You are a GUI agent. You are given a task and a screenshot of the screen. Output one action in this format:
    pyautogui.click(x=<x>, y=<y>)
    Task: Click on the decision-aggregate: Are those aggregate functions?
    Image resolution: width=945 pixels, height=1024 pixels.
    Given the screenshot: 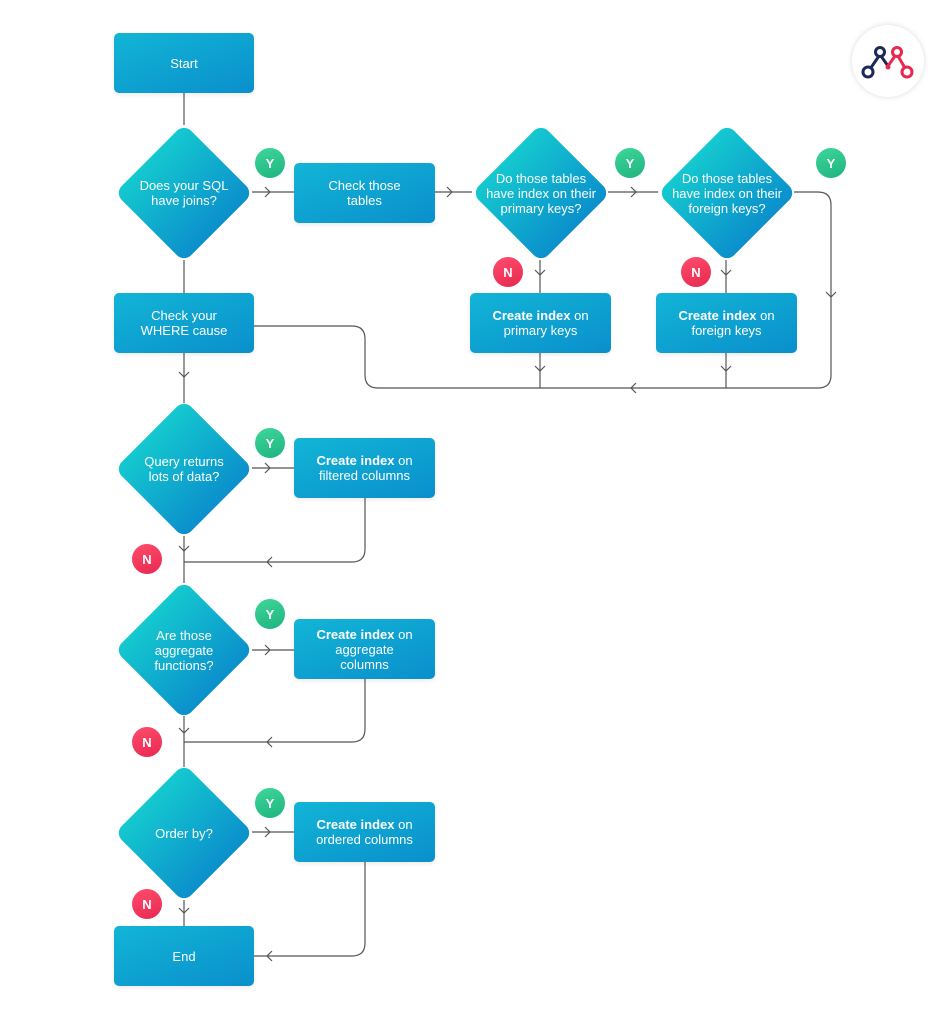 What is the action you would take?
    pyautogui.click(x=184, y=650)
    